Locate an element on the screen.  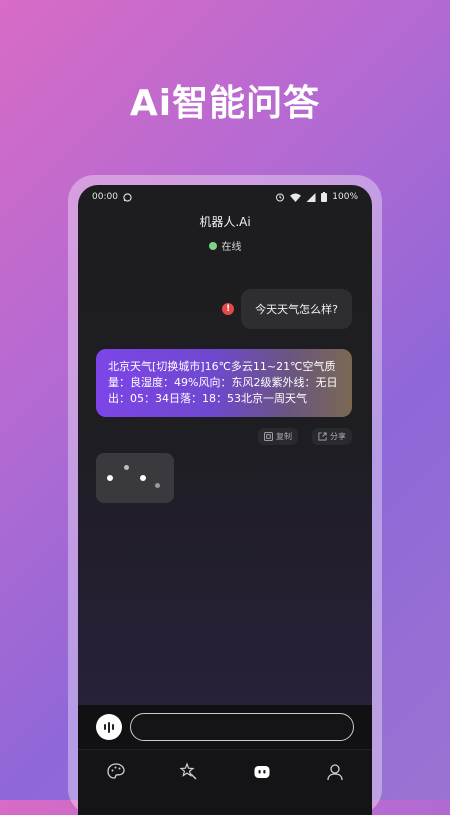
copy-button: 复制 is located at coordinates (278, 436).